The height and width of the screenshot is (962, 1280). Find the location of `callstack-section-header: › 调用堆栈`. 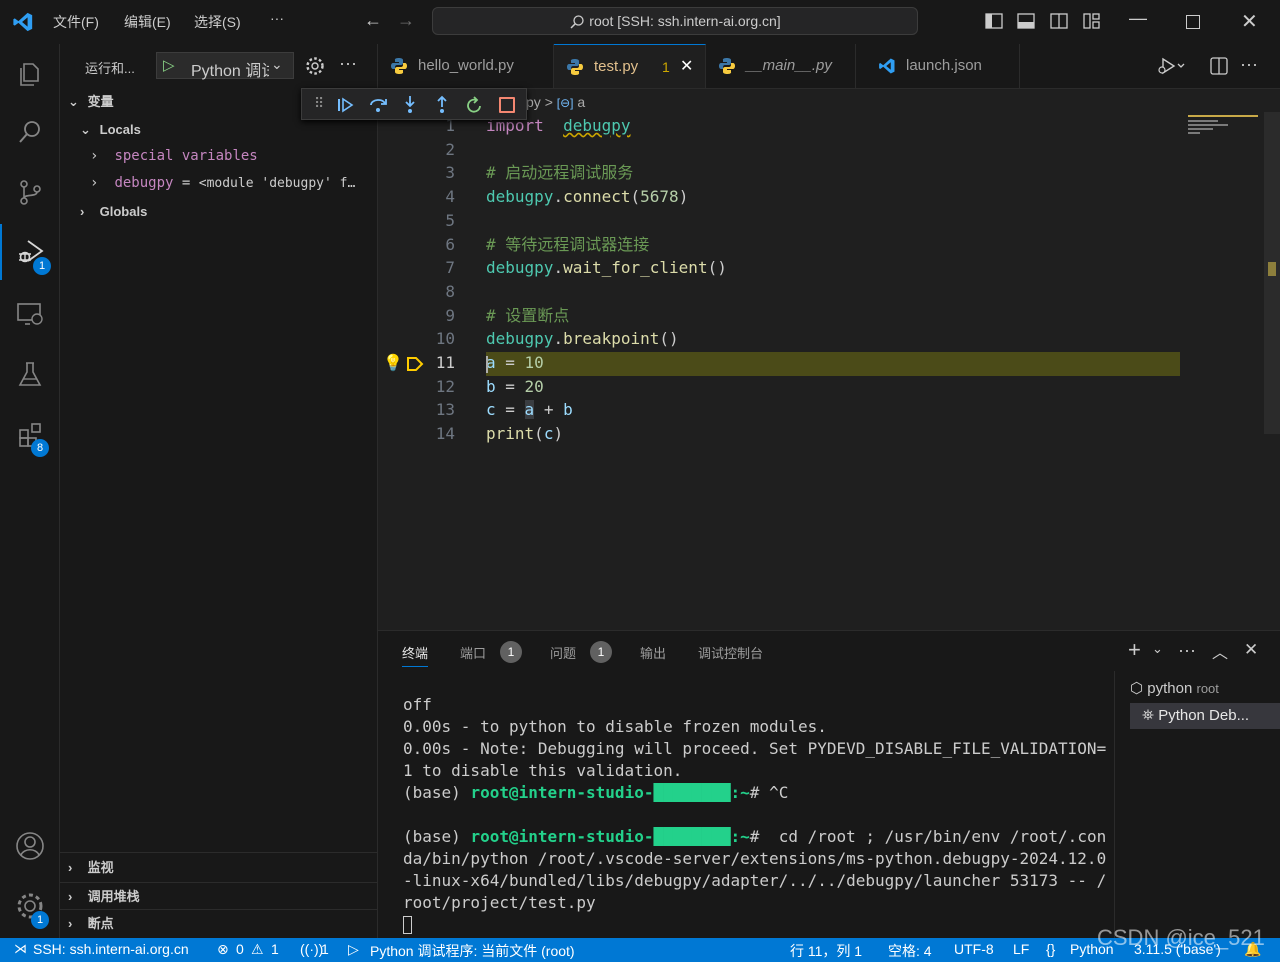

callstack-section-header: › 调用堆栈 is located at coordinates (219, 896).